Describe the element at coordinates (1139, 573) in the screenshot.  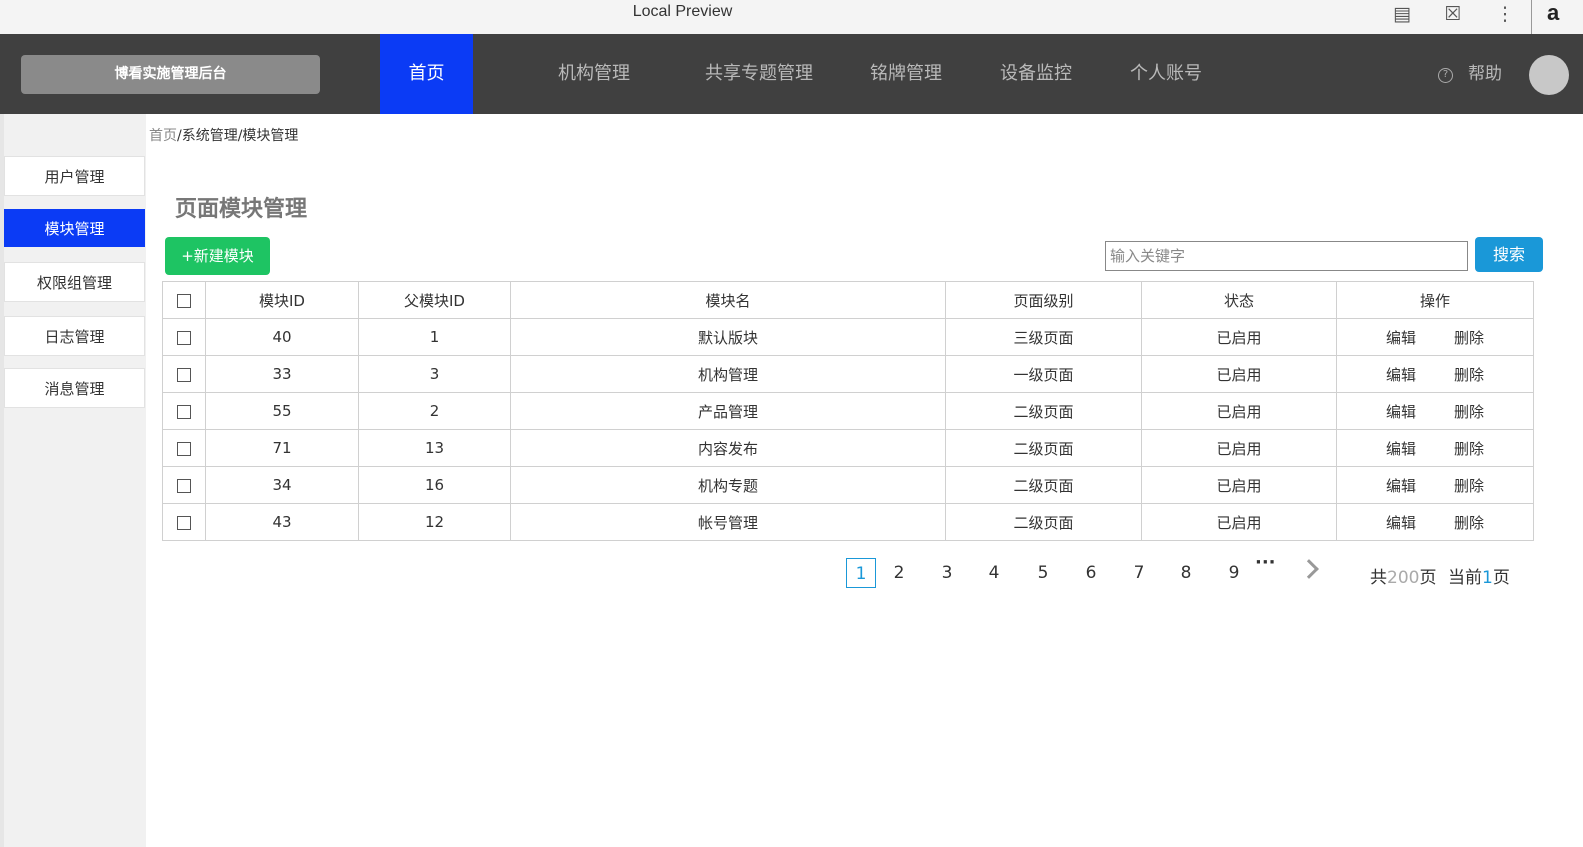
I see `page-button-7: 7` at that location.